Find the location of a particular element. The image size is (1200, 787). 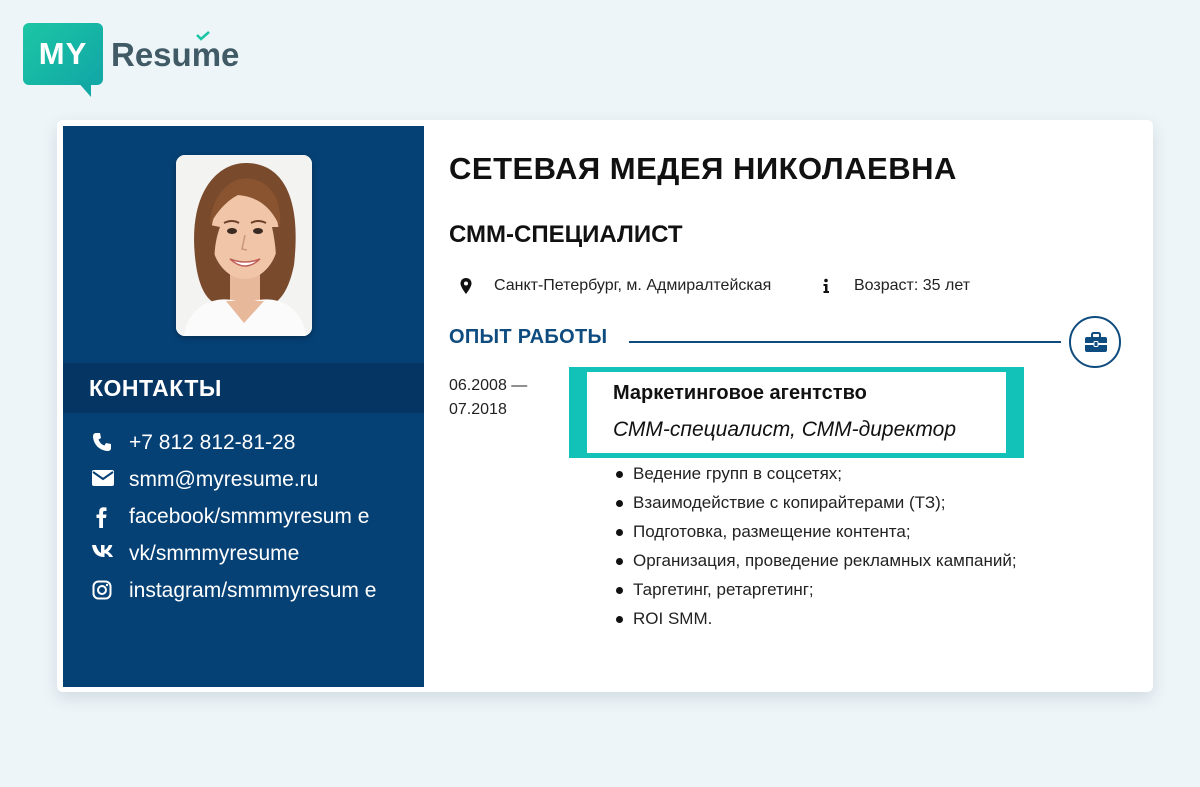

logo-check-icon is located at coordinates (203, 36).